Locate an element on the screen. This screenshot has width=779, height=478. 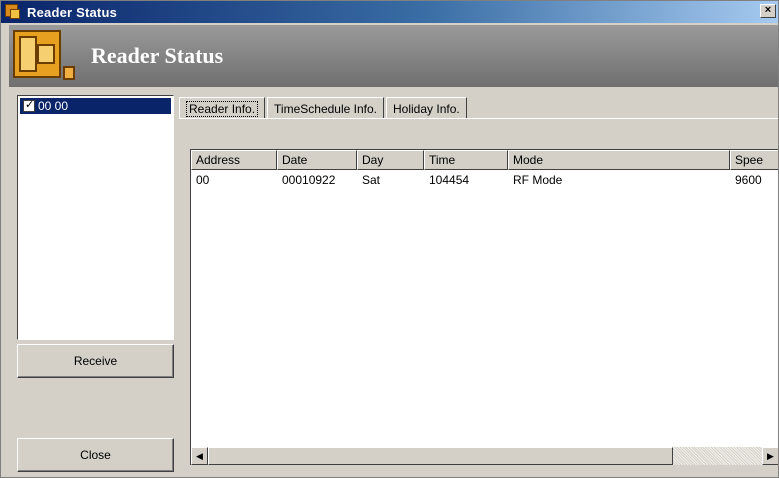
header-banner: Reader Status is located at coordinates (393, 56).